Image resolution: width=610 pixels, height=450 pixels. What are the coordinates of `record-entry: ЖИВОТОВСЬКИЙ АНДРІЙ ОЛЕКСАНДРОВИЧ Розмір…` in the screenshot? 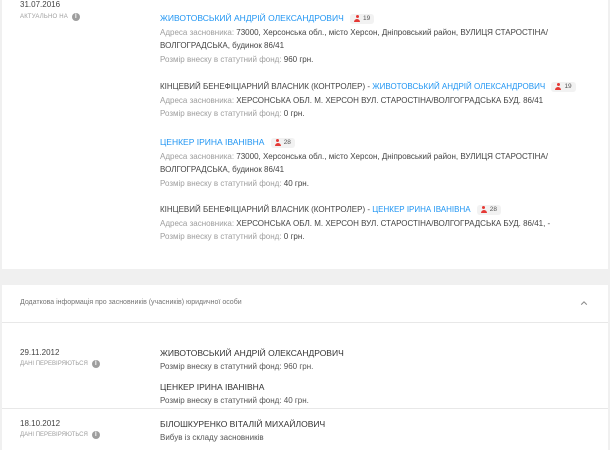 It's located at (380, 377).